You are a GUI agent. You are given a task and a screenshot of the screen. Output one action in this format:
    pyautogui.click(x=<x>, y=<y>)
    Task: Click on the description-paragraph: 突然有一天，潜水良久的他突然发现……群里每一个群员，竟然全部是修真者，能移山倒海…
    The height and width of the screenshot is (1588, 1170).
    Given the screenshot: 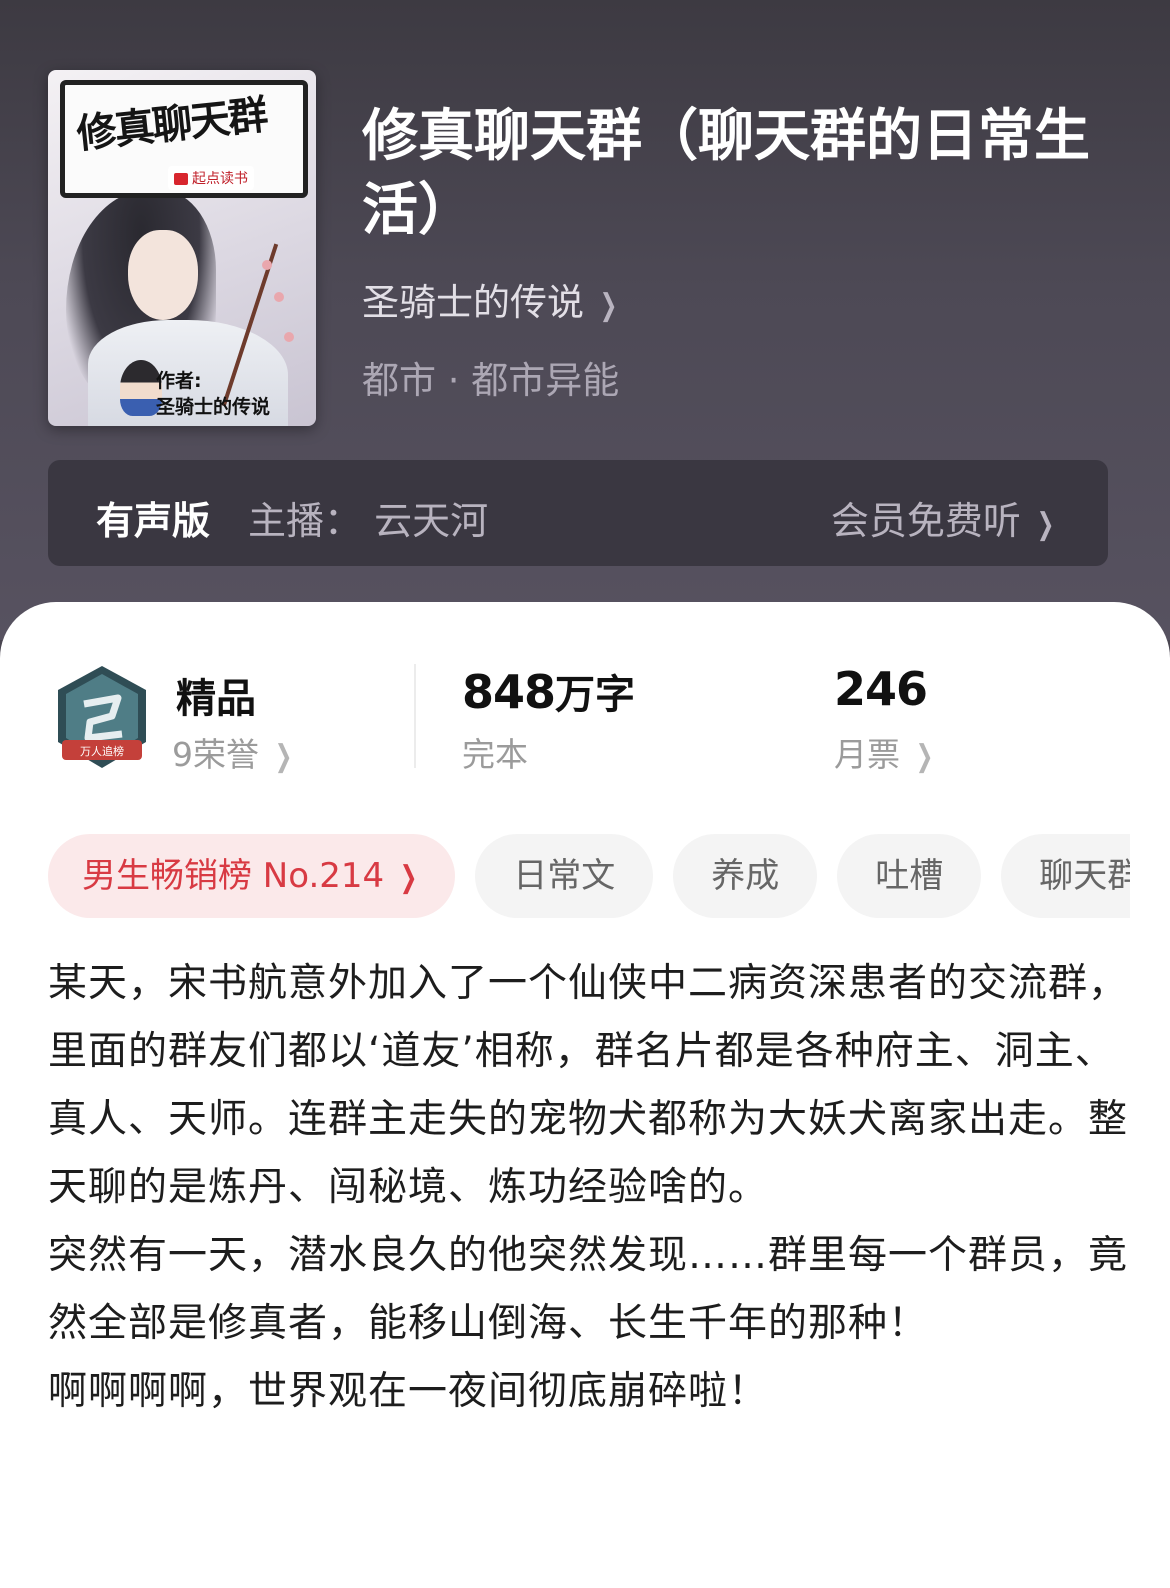 What is the action you would take?
    pyautogui.click(x=588, y=1289)
    